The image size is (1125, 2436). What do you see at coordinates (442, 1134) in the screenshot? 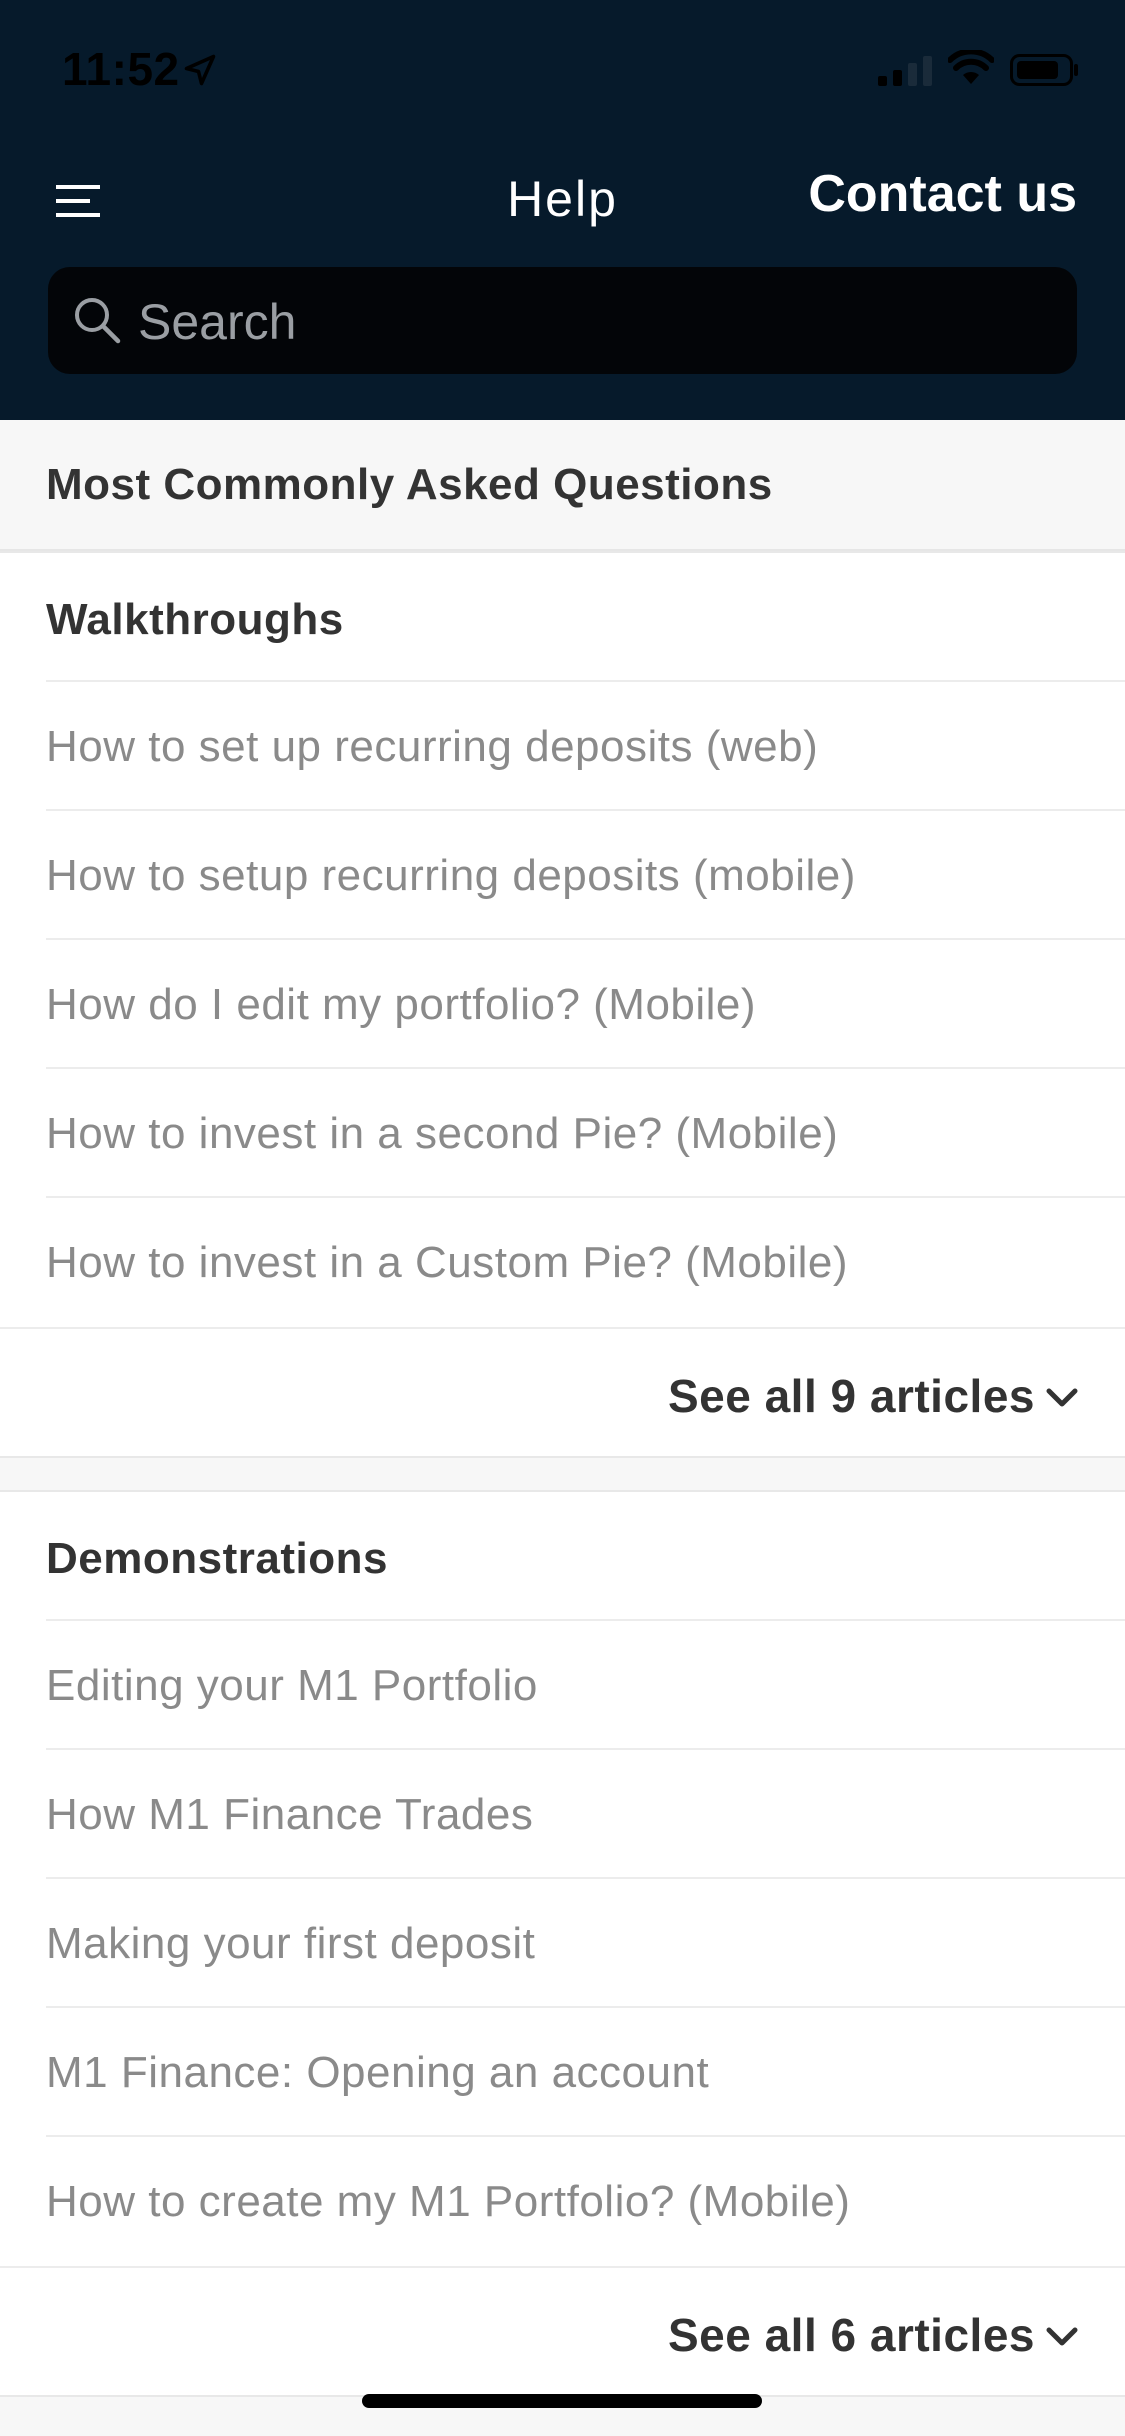
I see `article-link: How to invest in a second Pie? (Mobile)` at bounding box center [442, 1134].